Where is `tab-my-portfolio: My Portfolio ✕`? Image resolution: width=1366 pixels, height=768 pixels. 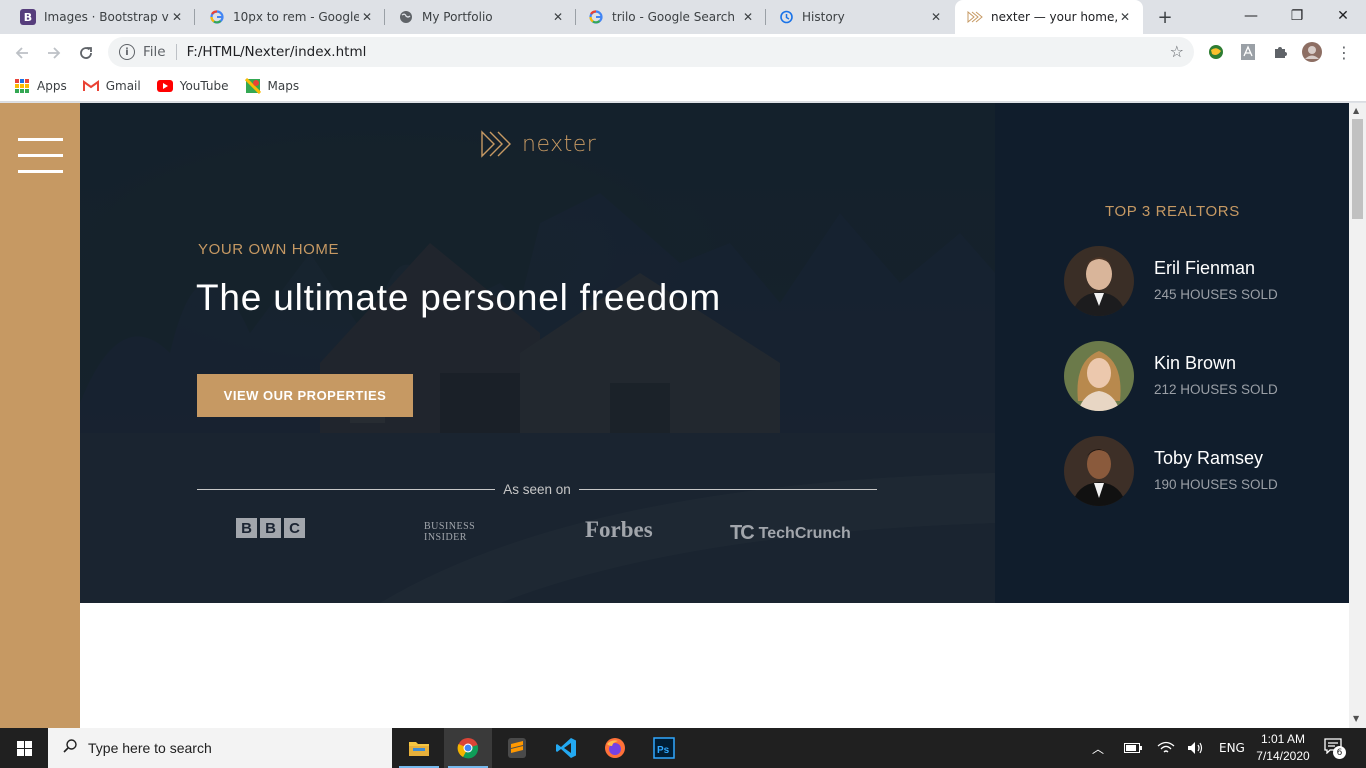
tab-my-portfolio: My Portfolio ✕ is located at coordinates (481, 17).